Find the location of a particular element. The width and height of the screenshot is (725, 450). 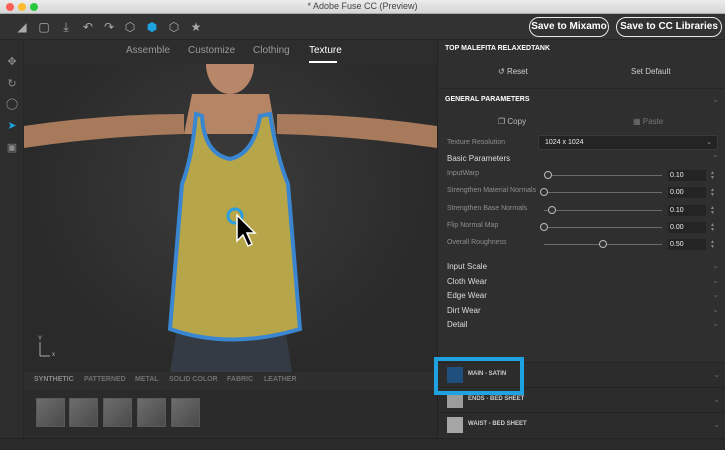

parameter-label: Strengthen Base Normals is located at coordinates (487, 208).